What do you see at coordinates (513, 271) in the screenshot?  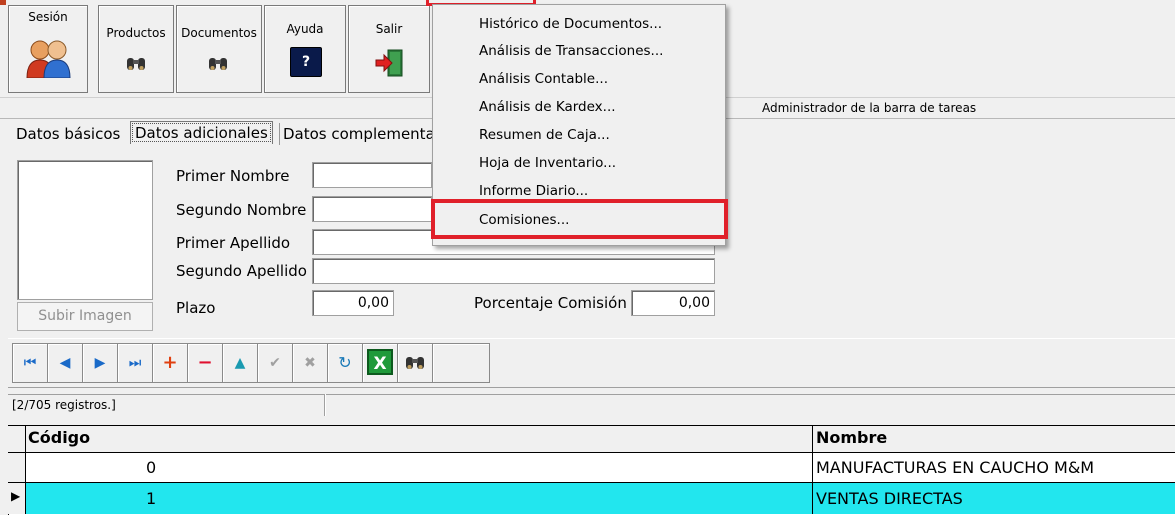 I see `segundo-apellido-field` at bounding box center [513, 271].